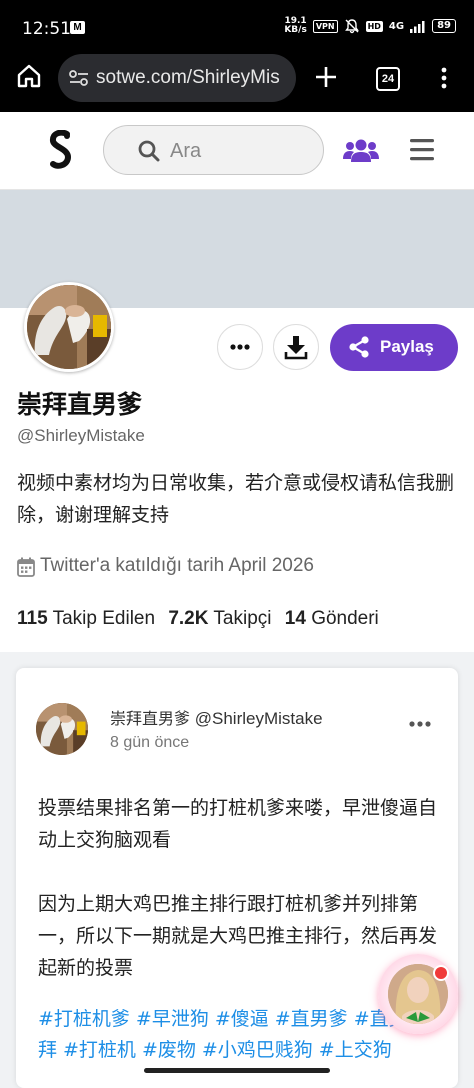  I want to click on address-bar: sotwe.com/ShirleyMis, so click(177, 78).